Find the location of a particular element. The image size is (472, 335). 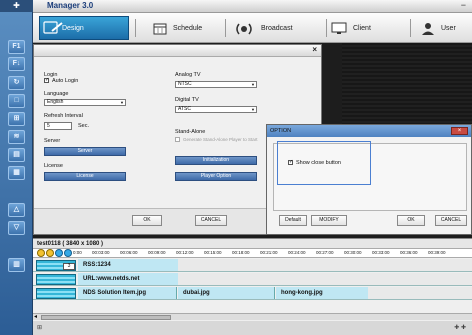

digital-tv-select: ATSC ▼ is located at coordinates (216, 109).